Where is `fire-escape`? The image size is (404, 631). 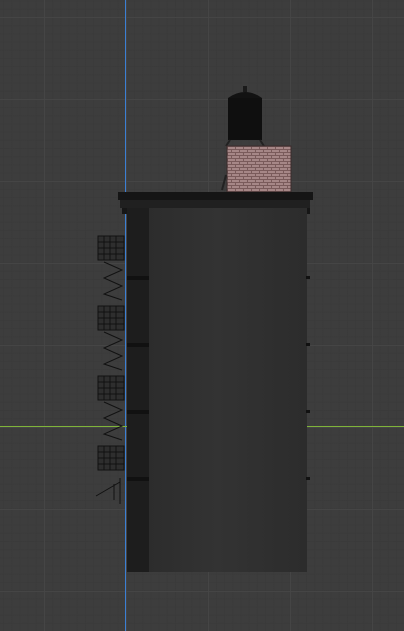 fire-escape is located at coordinates (110, 369).